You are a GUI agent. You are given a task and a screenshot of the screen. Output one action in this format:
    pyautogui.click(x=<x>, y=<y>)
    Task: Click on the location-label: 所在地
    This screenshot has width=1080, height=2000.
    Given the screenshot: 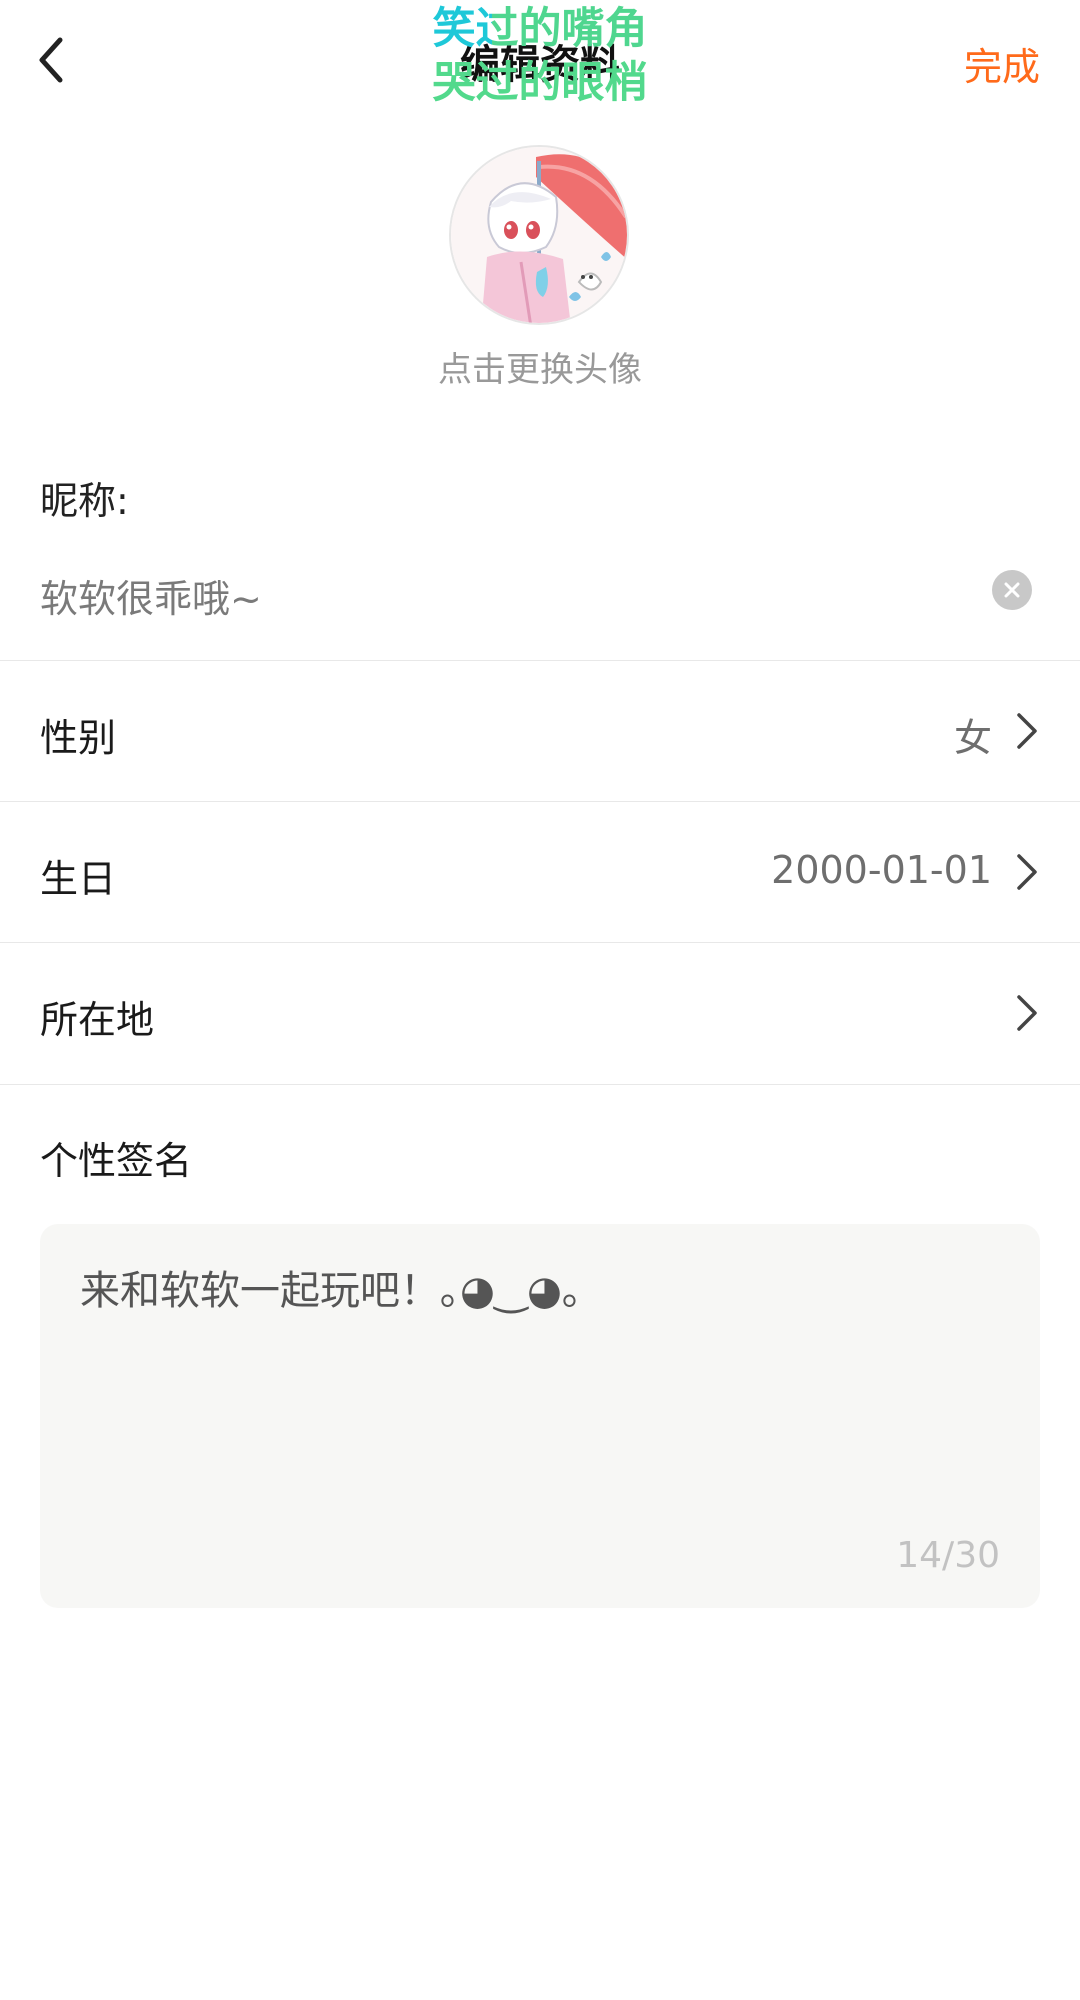 What is the action you would take?
    pyautogui.click(x=97, y=1020)
    